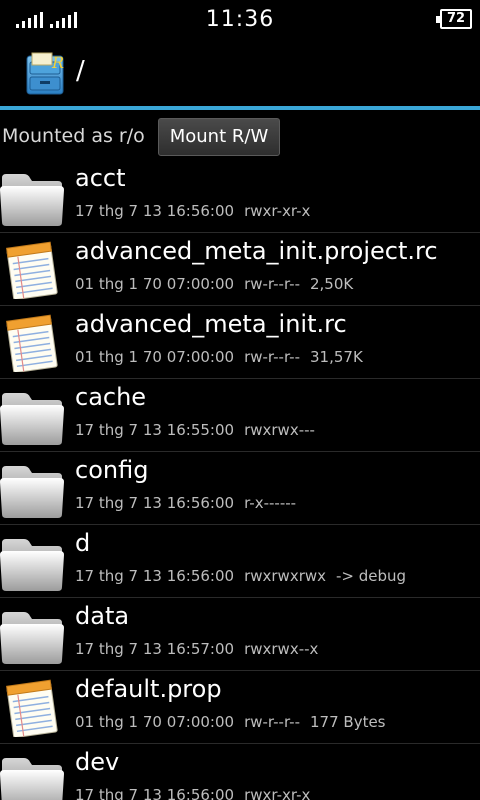  What do you see at coordinates (235, 722) in the screenshot?
I see `file-meta: 01 thg 1 70 07:00:00 rw-r--r-- 177 Bytes` at bounding box center [235, 722].